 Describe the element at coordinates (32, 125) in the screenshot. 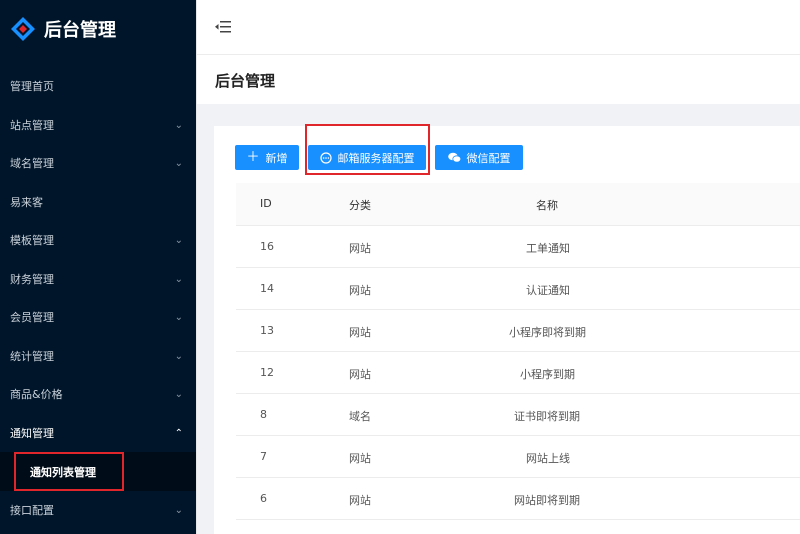

I see `sidebar-item-label: 站点管理` at that location.